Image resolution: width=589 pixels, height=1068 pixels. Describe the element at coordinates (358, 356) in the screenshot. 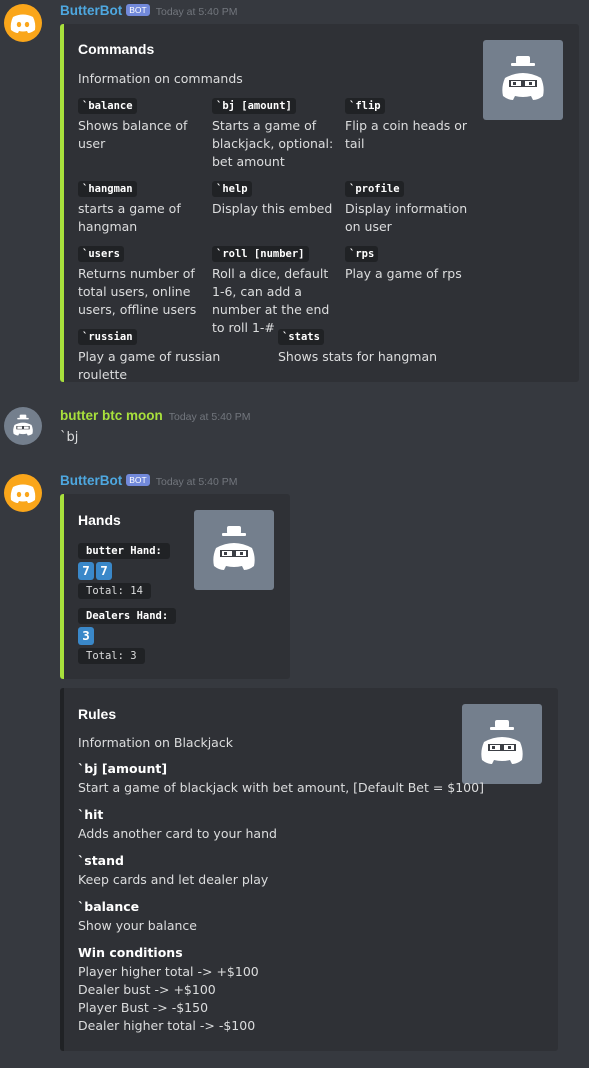

I see `field-value: Shows stats for hangman` at that location.